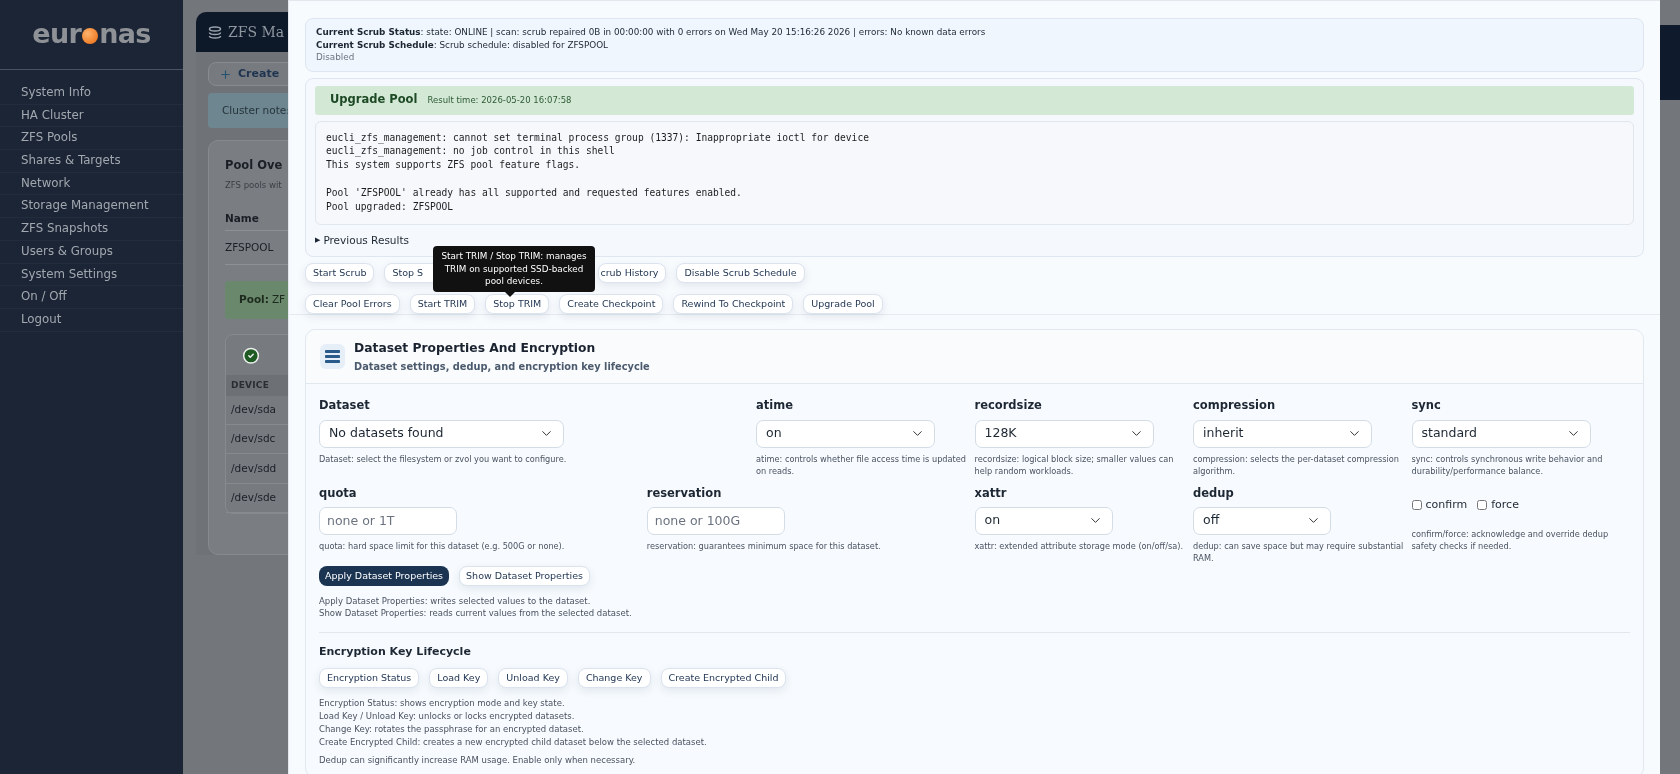  Describe the element at coordinates (251, 356) in the screenshot. I see `check-icon` at that location.